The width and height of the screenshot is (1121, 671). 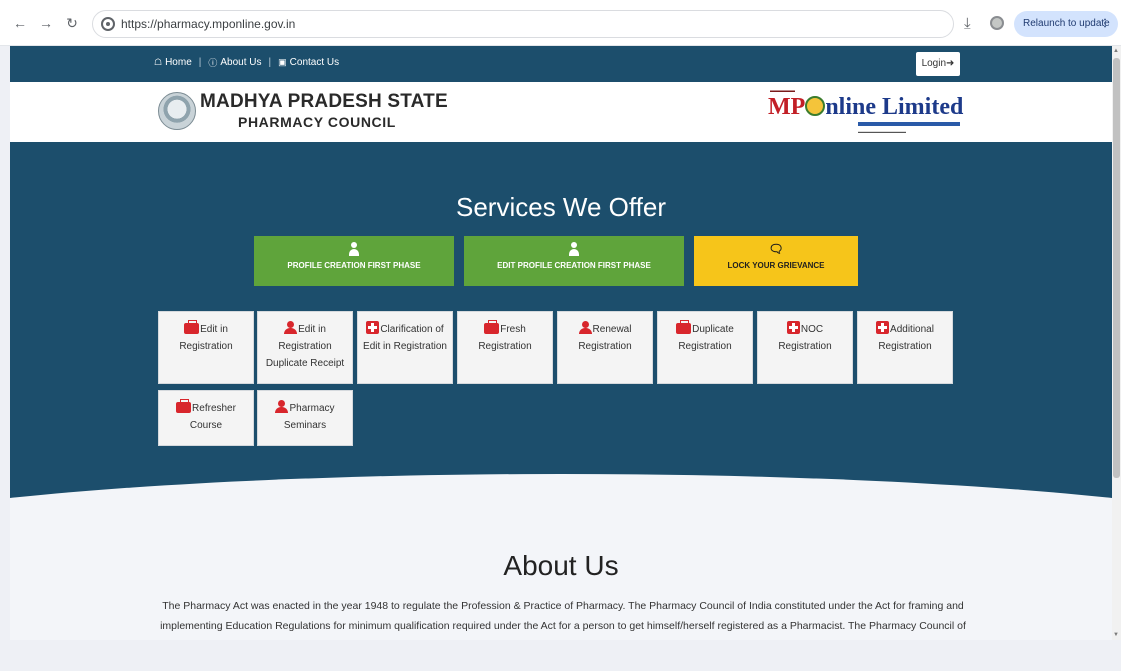 What do you see at coordinates (612, 329) in the screenshot?
I see `tile-label: Renewal` at bounding box center [612, 329].